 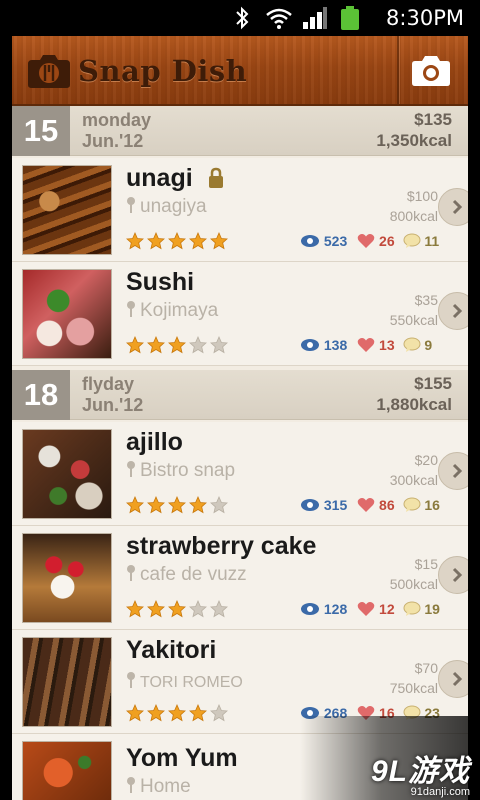 What do you see at coordinates (387, 345) in the screenshot?
I see `like-count: 13` at bounding box center [387, 345].